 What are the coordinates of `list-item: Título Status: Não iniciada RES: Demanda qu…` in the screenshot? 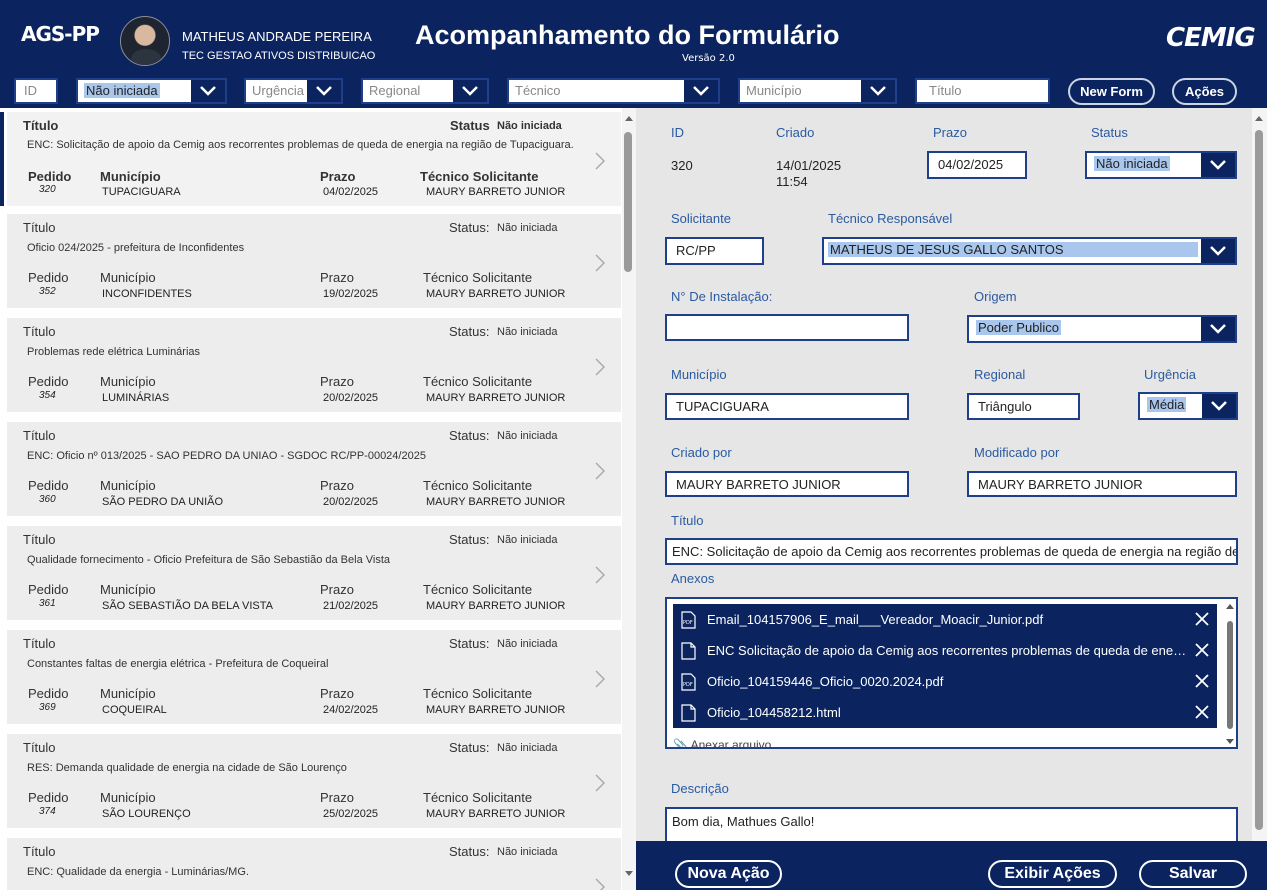 It's located at (314, 781).